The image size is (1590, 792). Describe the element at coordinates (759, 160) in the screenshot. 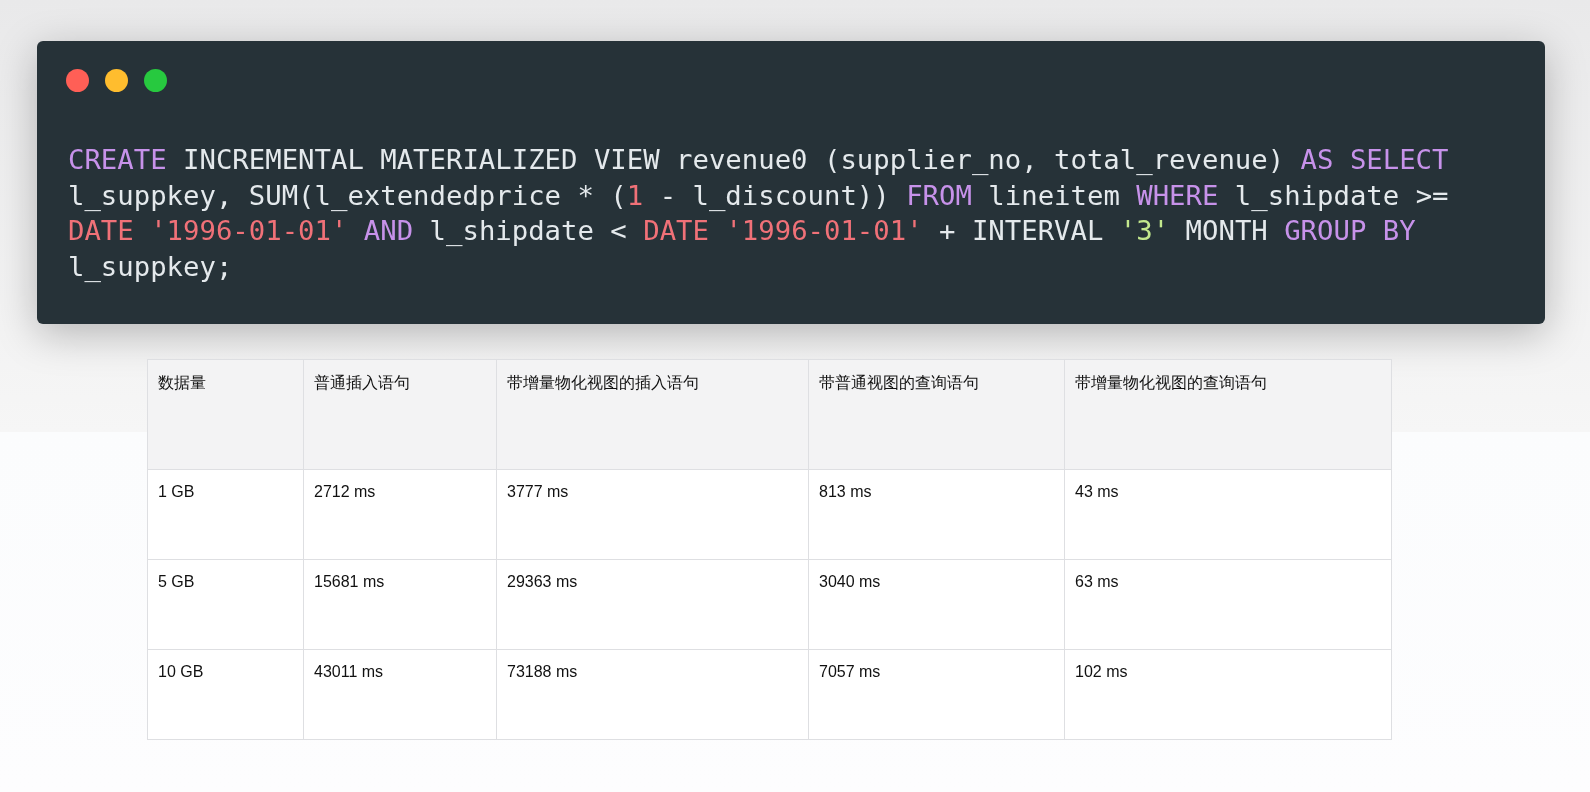

I see `code-line: CREATE INCREMENTAL MATERIALIZED VIEW revenue0 (supplier_no, total_revenue) AS SELECT` at that location.